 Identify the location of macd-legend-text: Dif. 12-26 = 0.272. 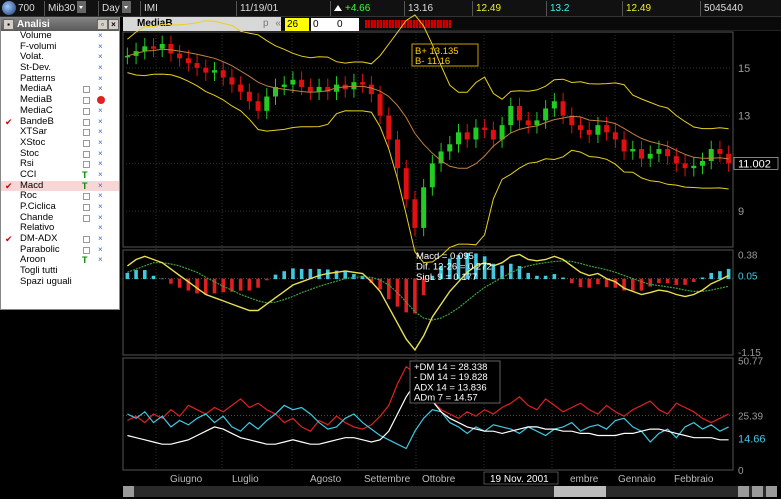
(454, 267).